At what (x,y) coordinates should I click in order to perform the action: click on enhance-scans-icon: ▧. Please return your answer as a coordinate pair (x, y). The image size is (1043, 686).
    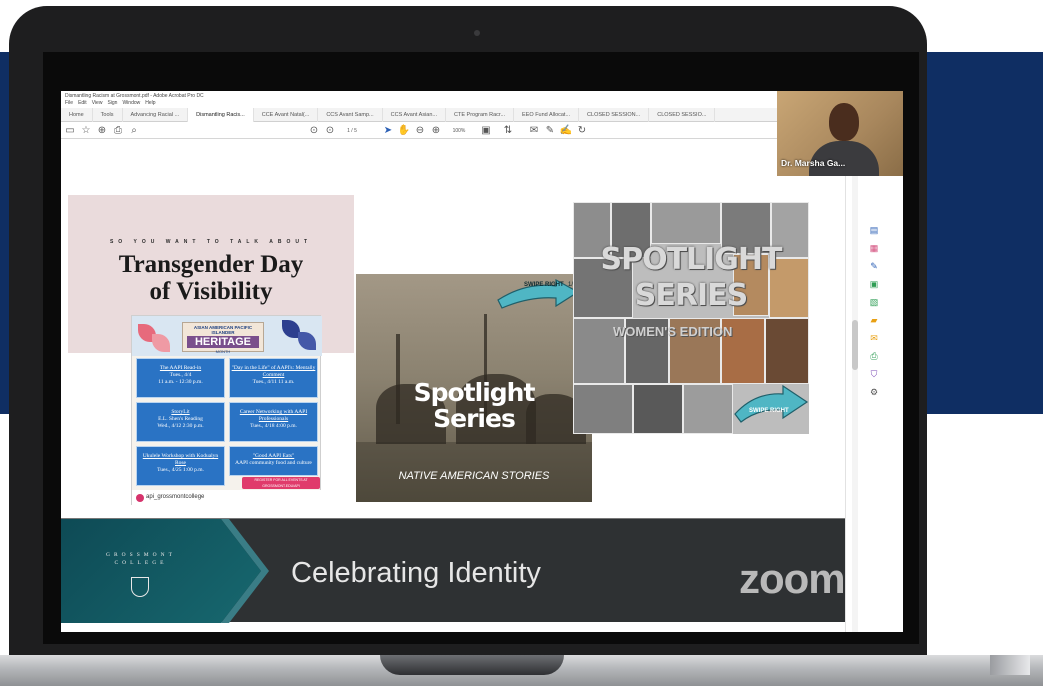
    Looking at the image, I should click on (874, 302).